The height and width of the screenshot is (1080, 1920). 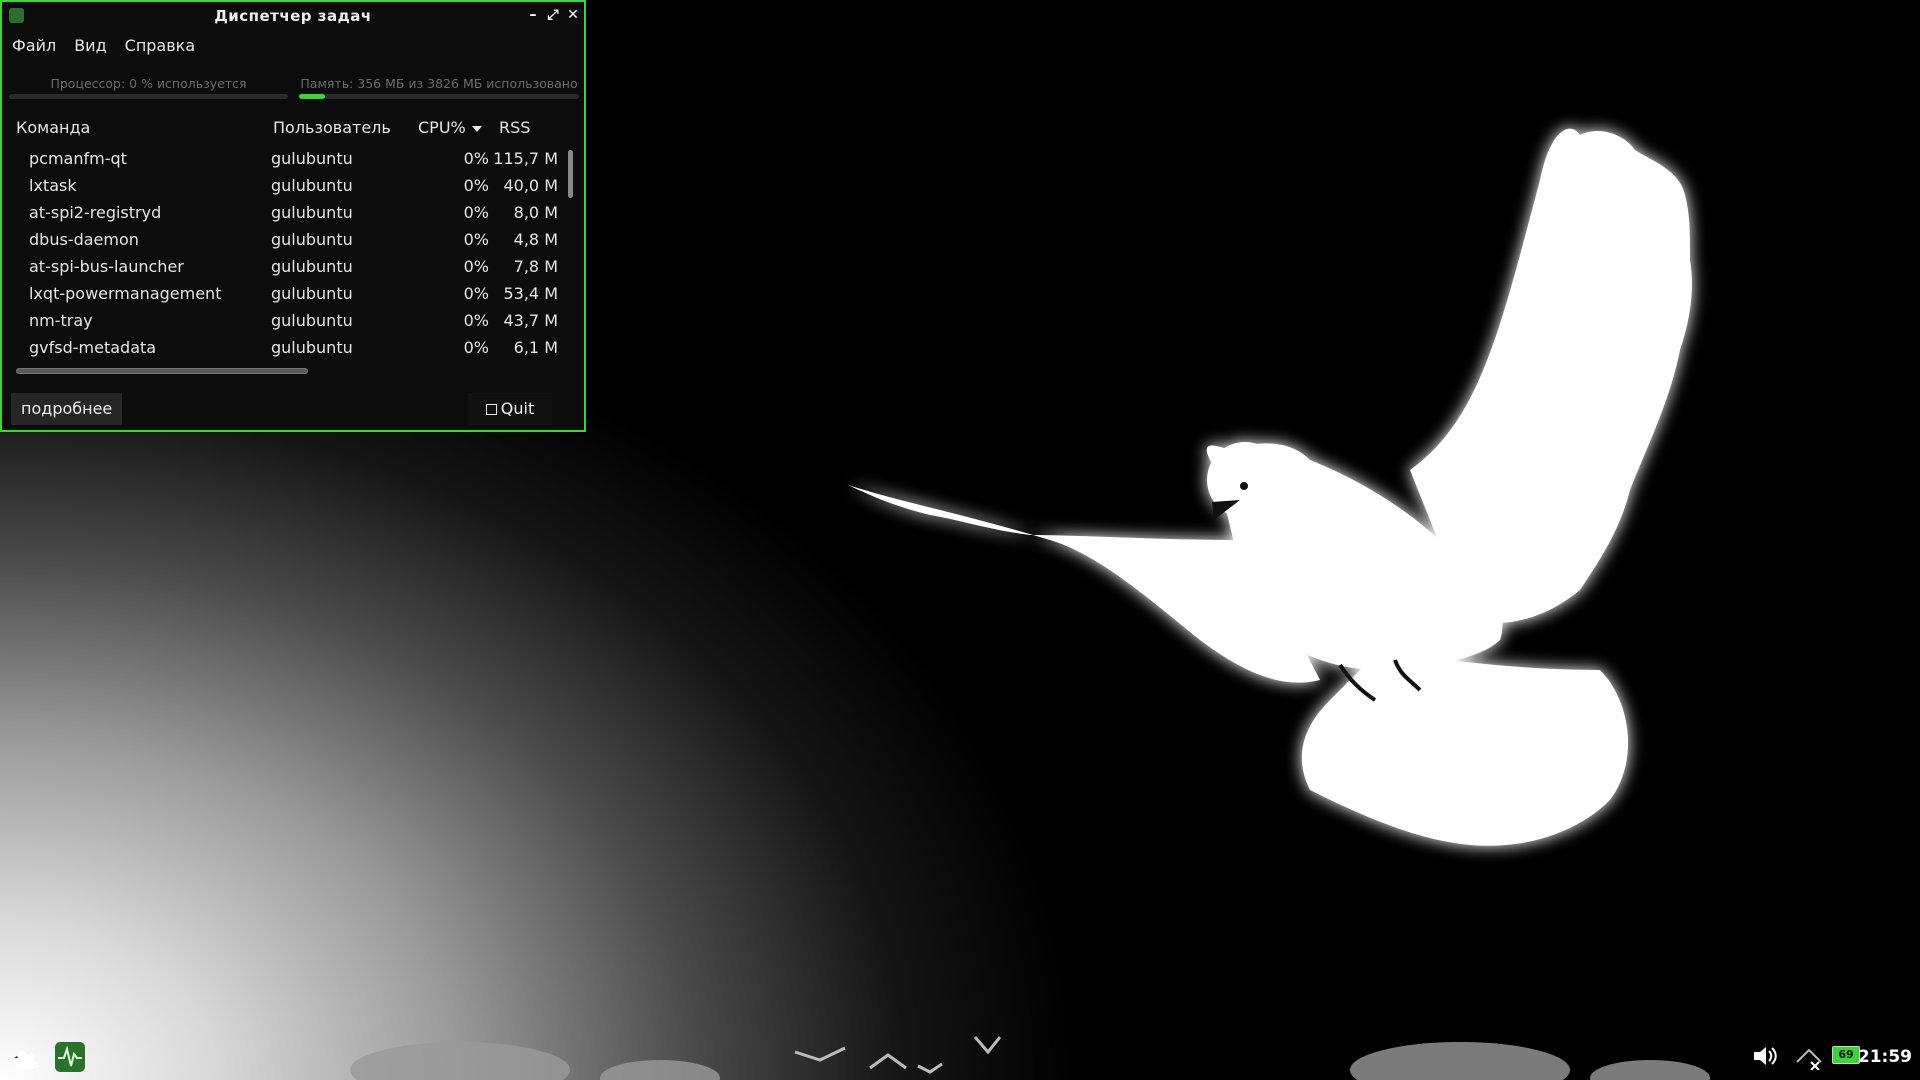 I want to click on menu-view: Вид, so click(x=90, y=45).